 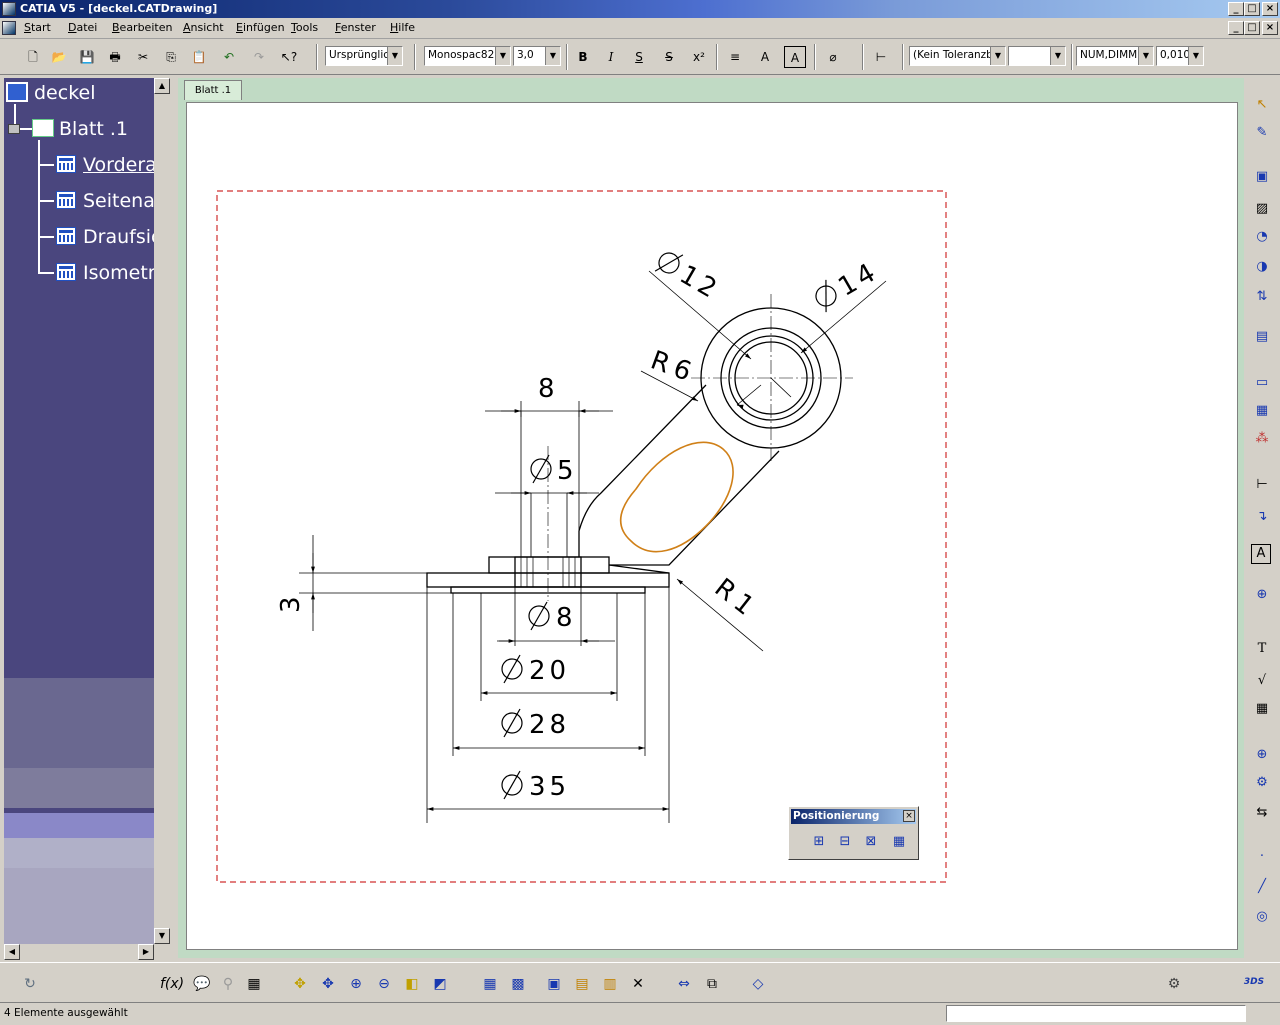 What do you see at coordinates (1037, 56) in the screenshot?
I see `tolerance-value-combo: ▼` at bounding box center [1037, 56].